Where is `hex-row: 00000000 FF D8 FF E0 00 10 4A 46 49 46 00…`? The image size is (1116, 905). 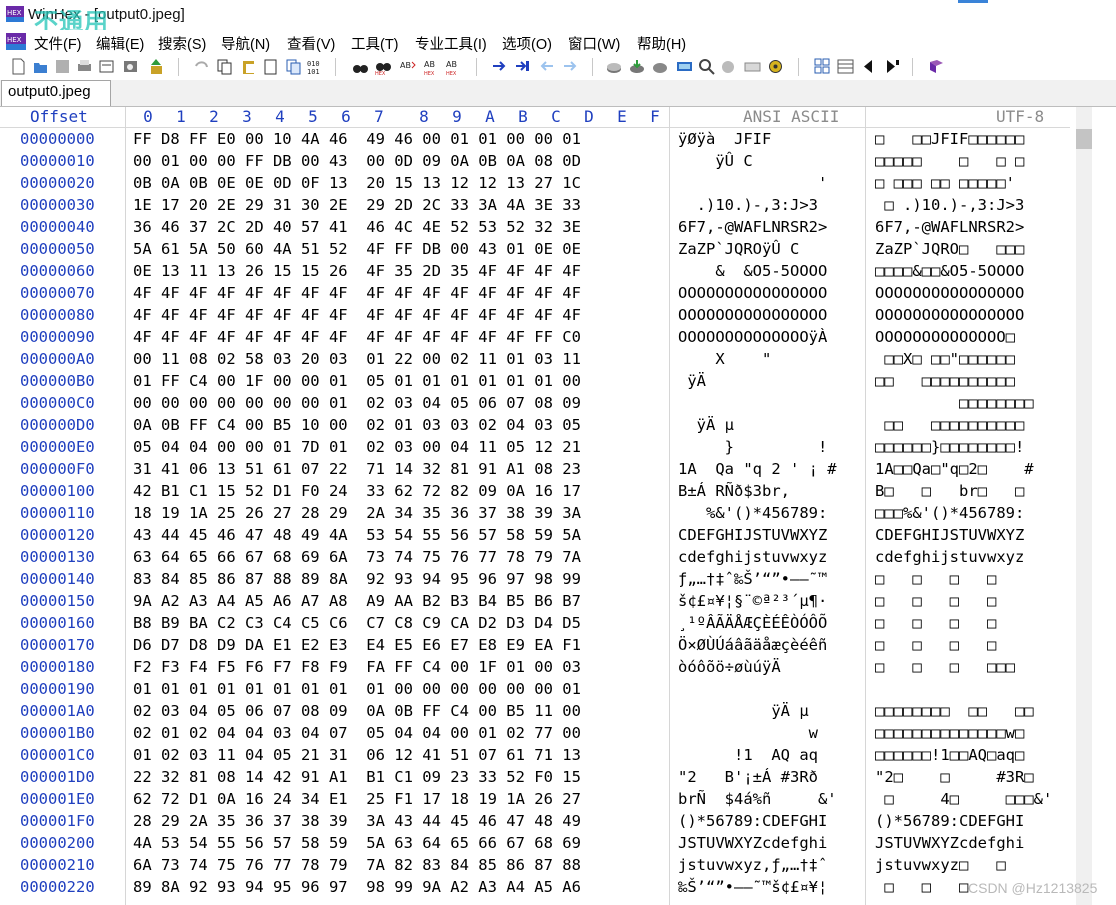
hex-row: 00000000 FF D8 FF E0 00 10 4A 46 49 46 00… is located at coordinates (535, 140).